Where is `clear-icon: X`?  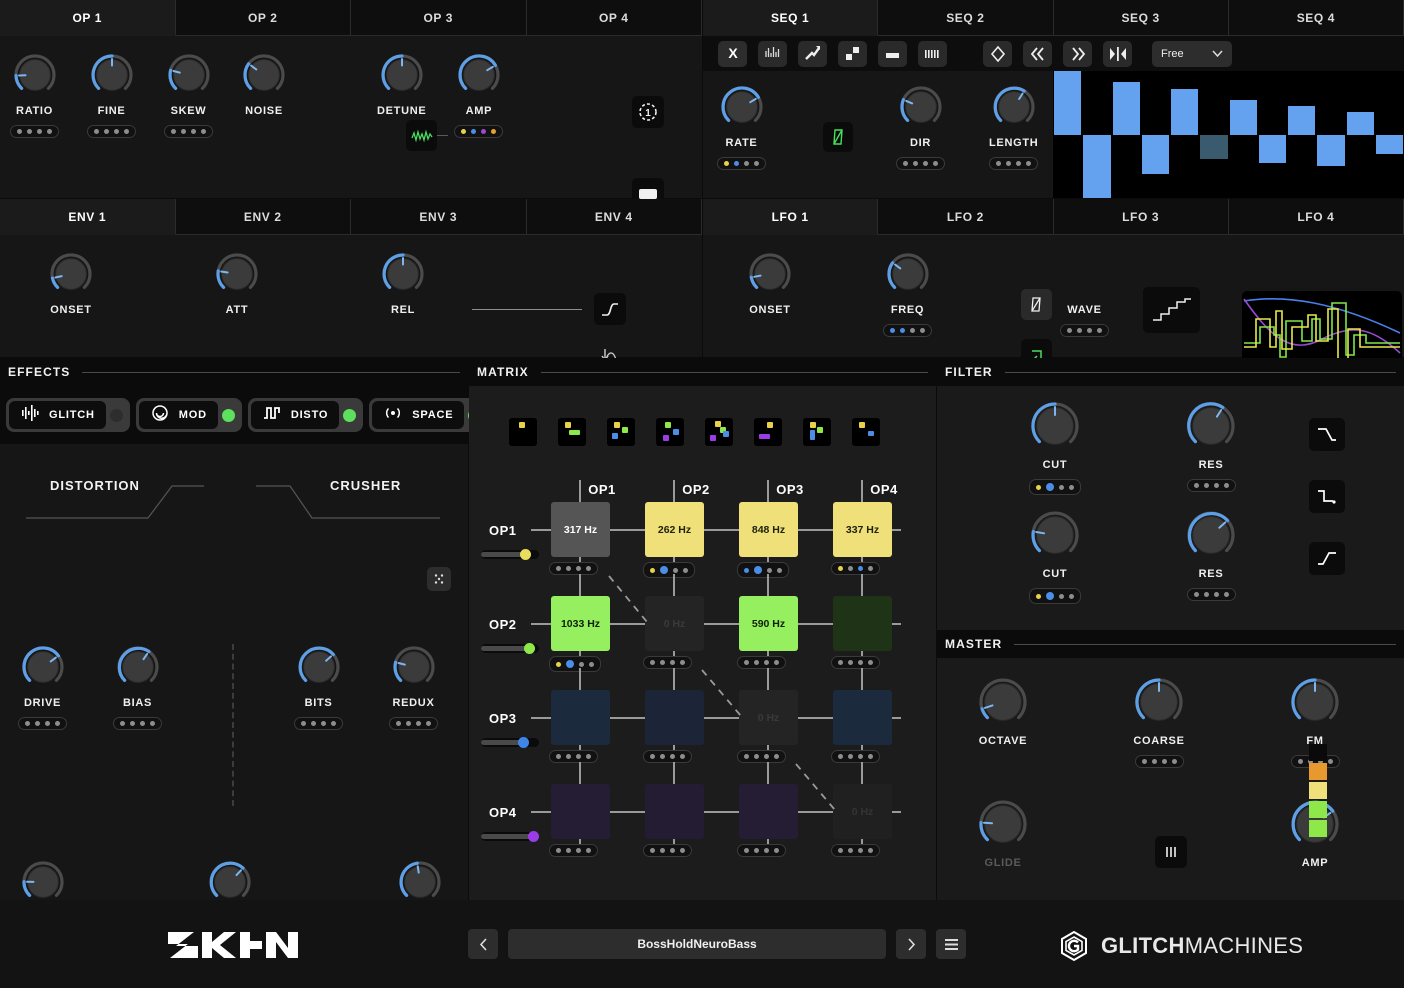
clear-icon: X is located at coordinates (732, 53).